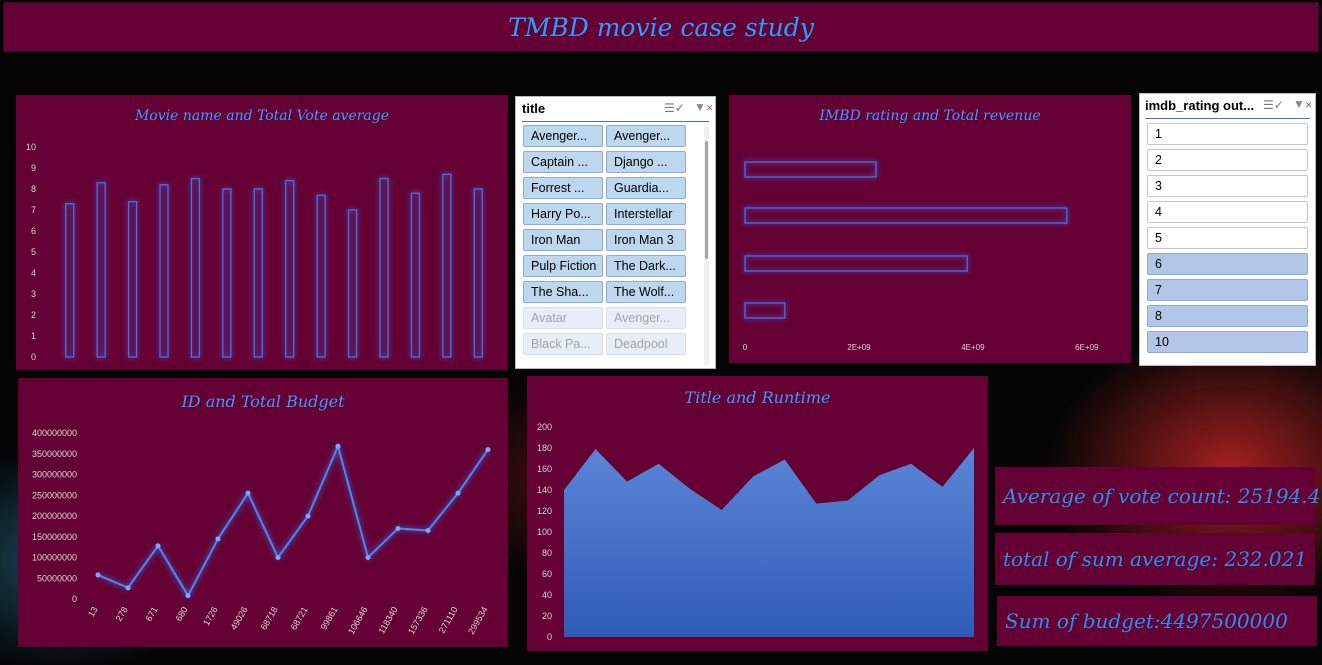  Describe the element at coordinates (1227, 290) in the screenshot. I see `rating-slicer-item: 7` at that location.